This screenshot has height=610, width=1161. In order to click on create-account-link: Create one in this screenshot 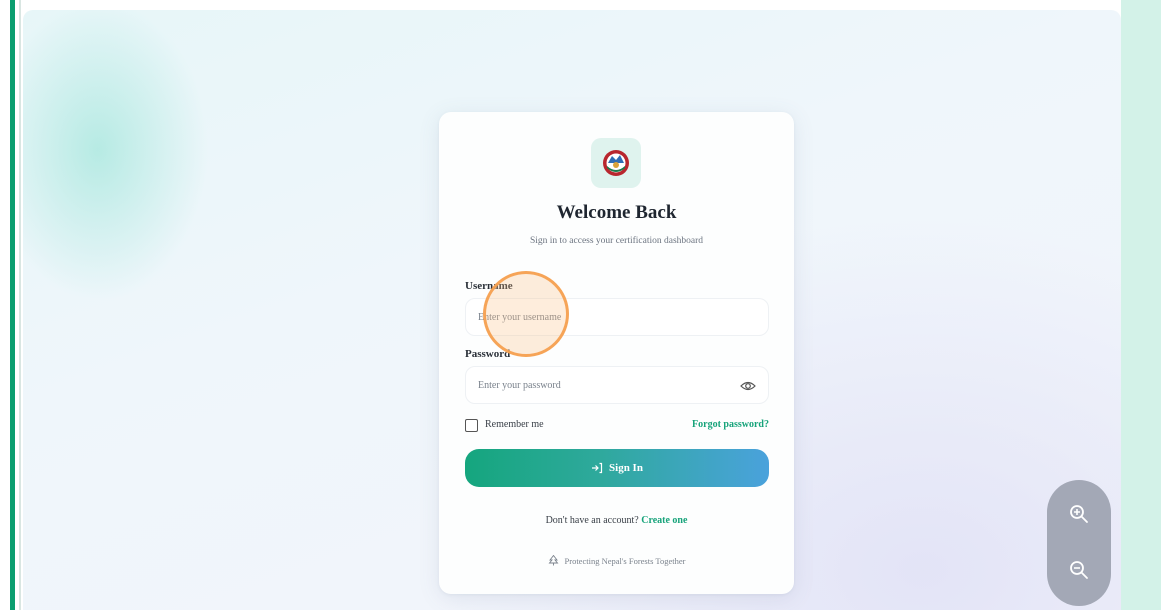, I will do `click(664, 520)`.